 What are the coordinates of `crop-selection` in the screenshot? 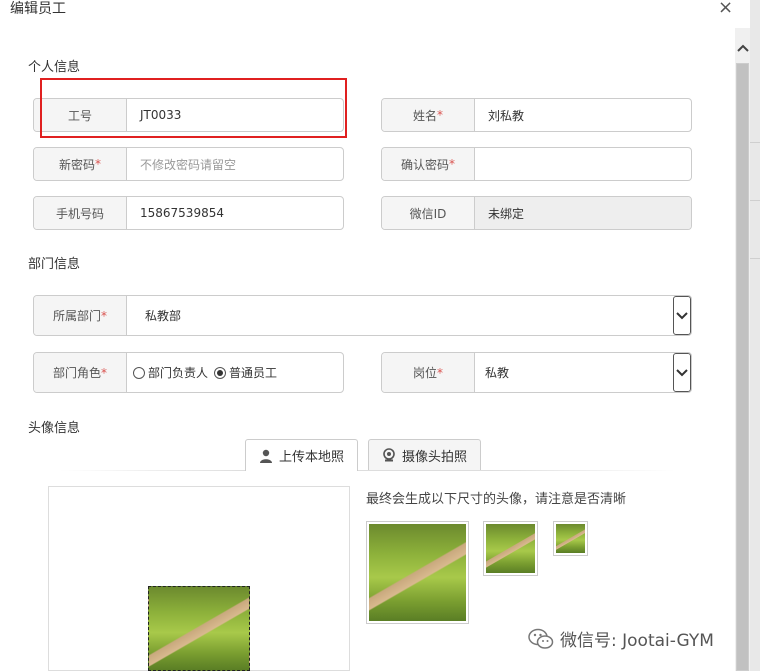 It's located at (199, 628).